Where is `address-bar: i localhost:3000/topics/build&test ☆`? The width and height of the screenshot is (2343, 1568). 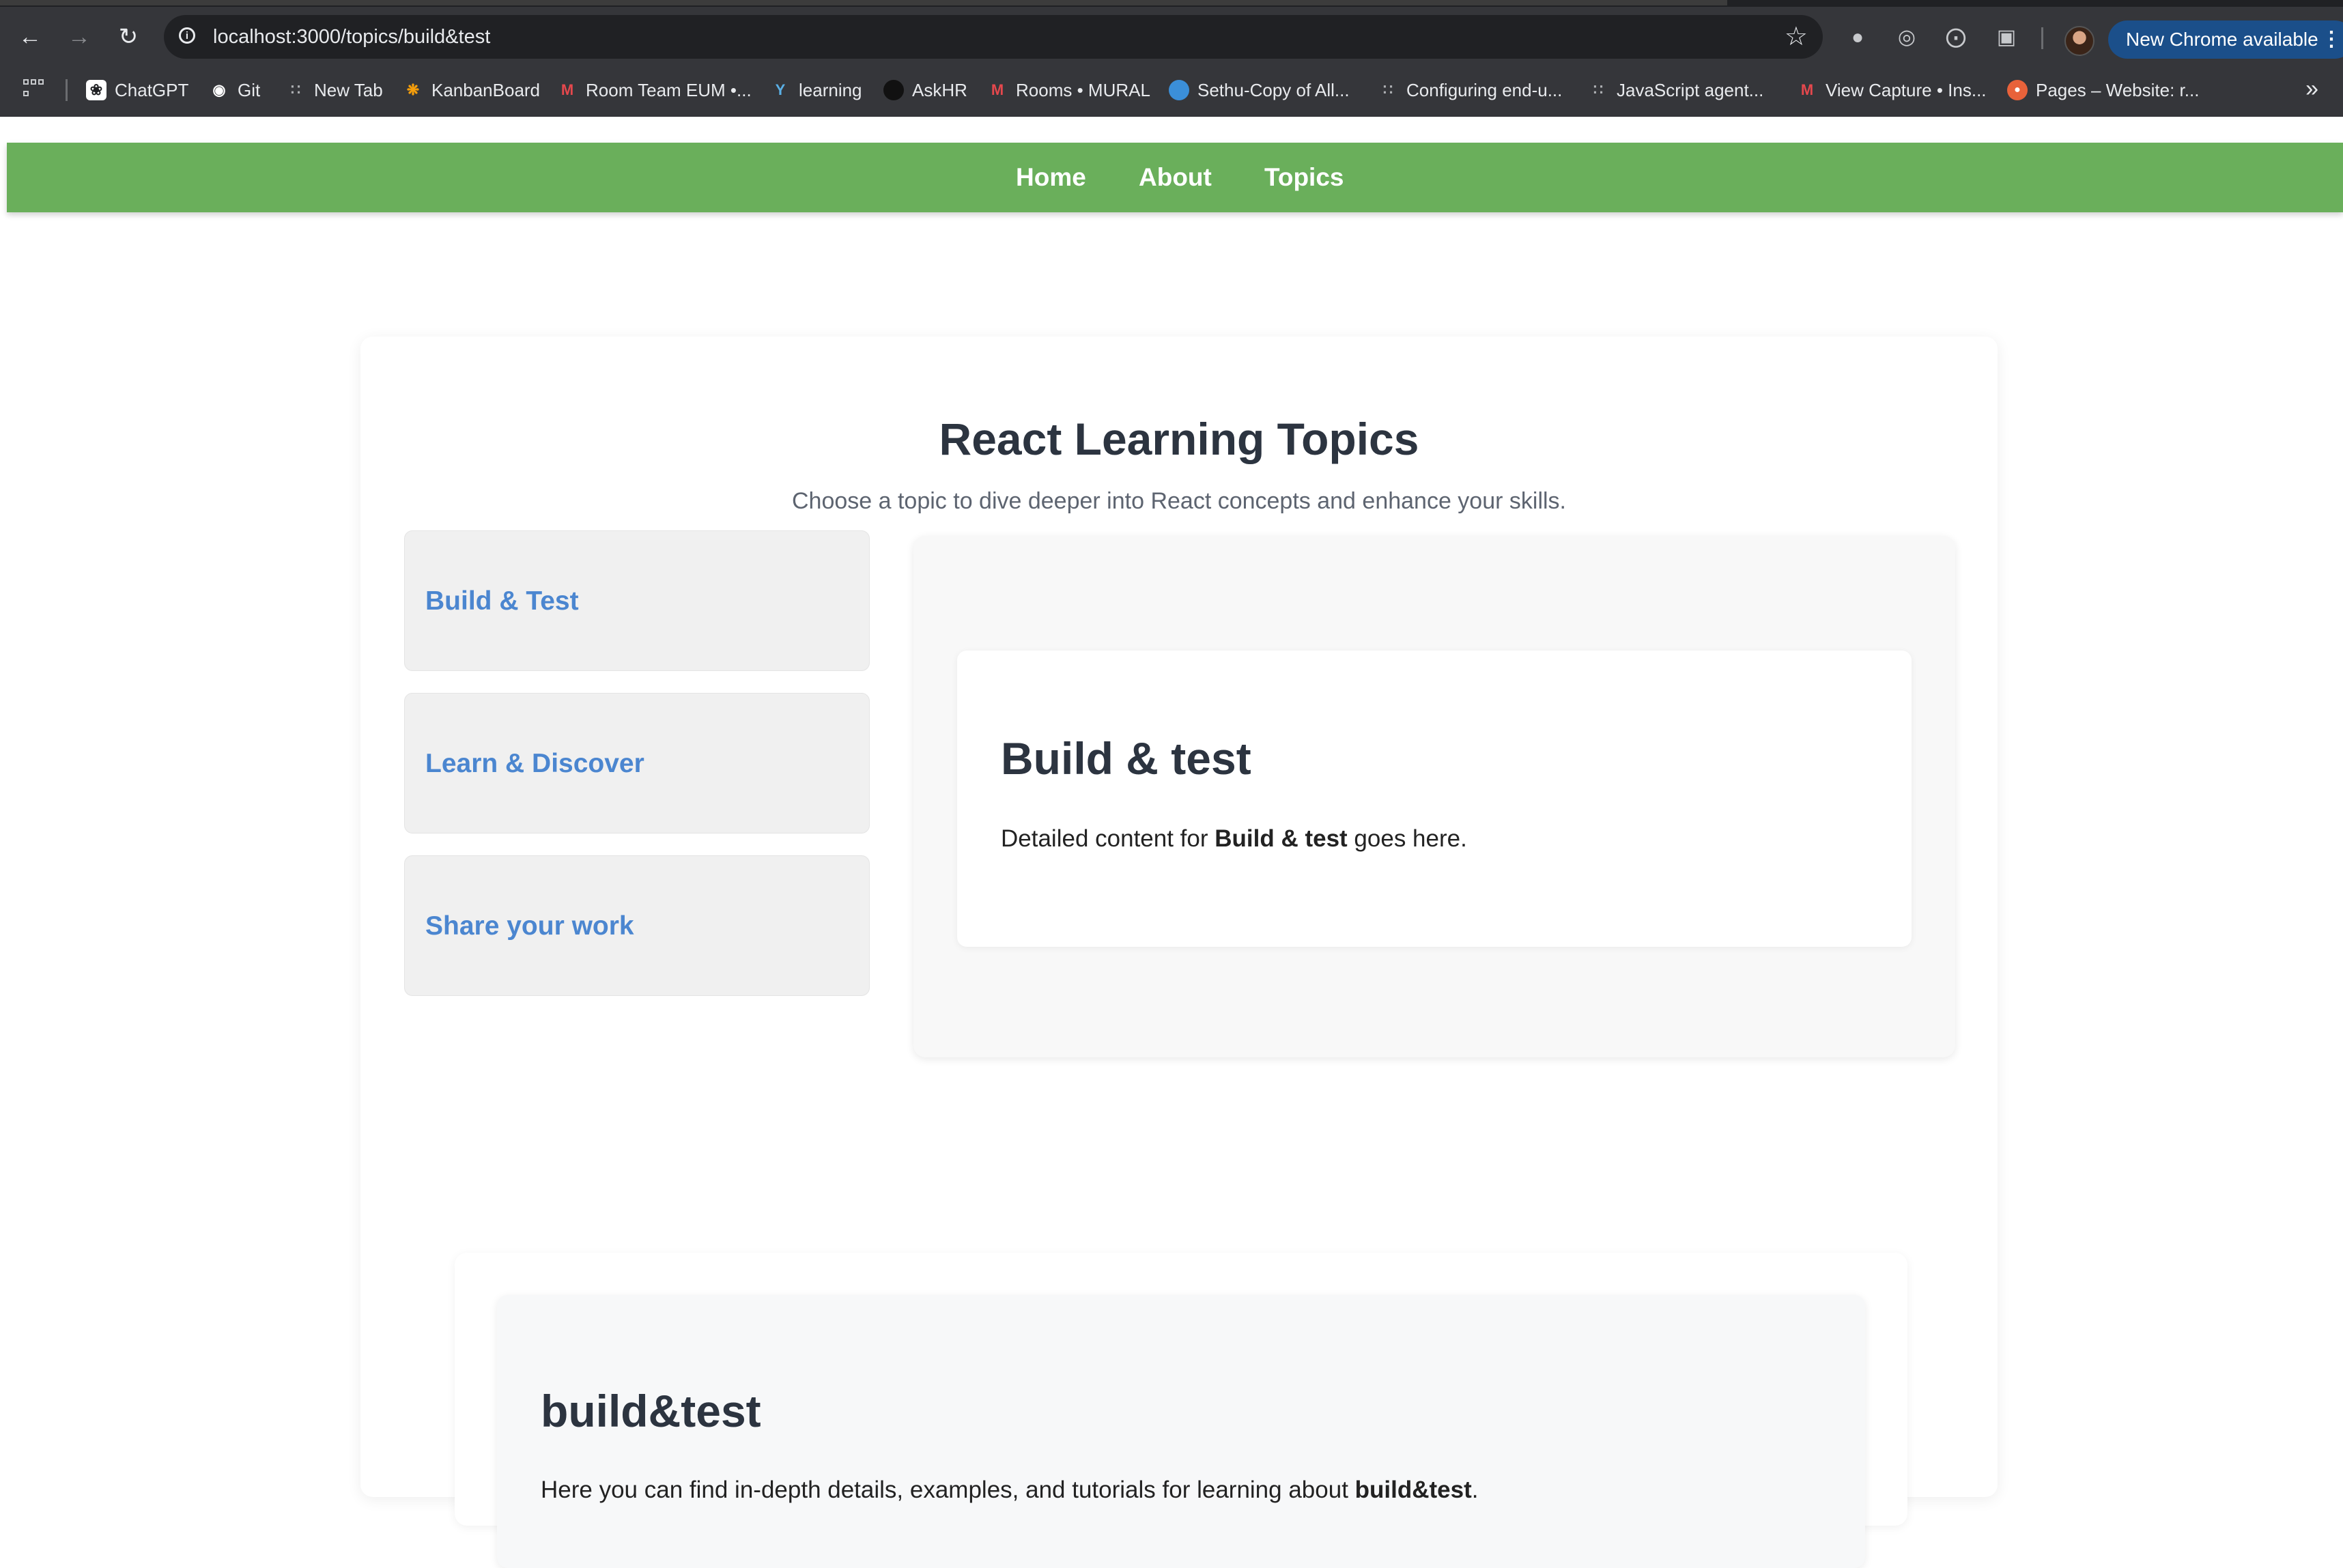 address-bar: i localhost:3000/topics/build&test ☆ is located at coordinates (993, 37).